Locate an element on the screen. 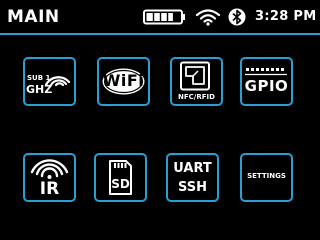 The image size is (320, 240). sub-ghz-label: GHZ is located at coordinates (39, 89).